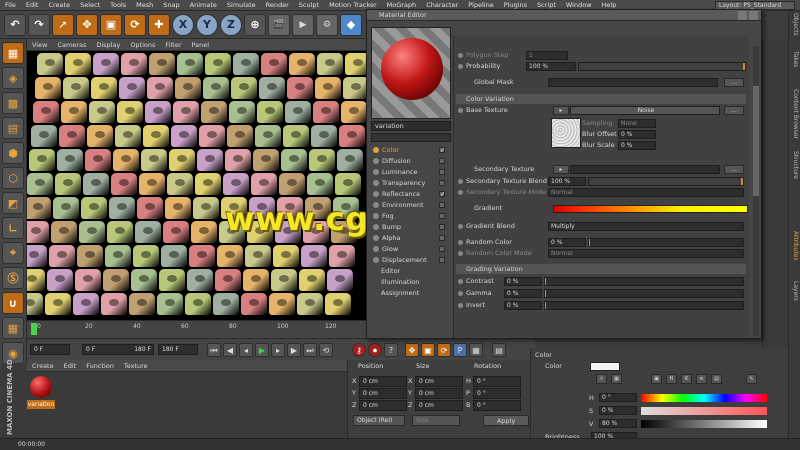 This screenshot has height=450, width=800. I want to click on channel-bump: Bump, so click(411, 227).